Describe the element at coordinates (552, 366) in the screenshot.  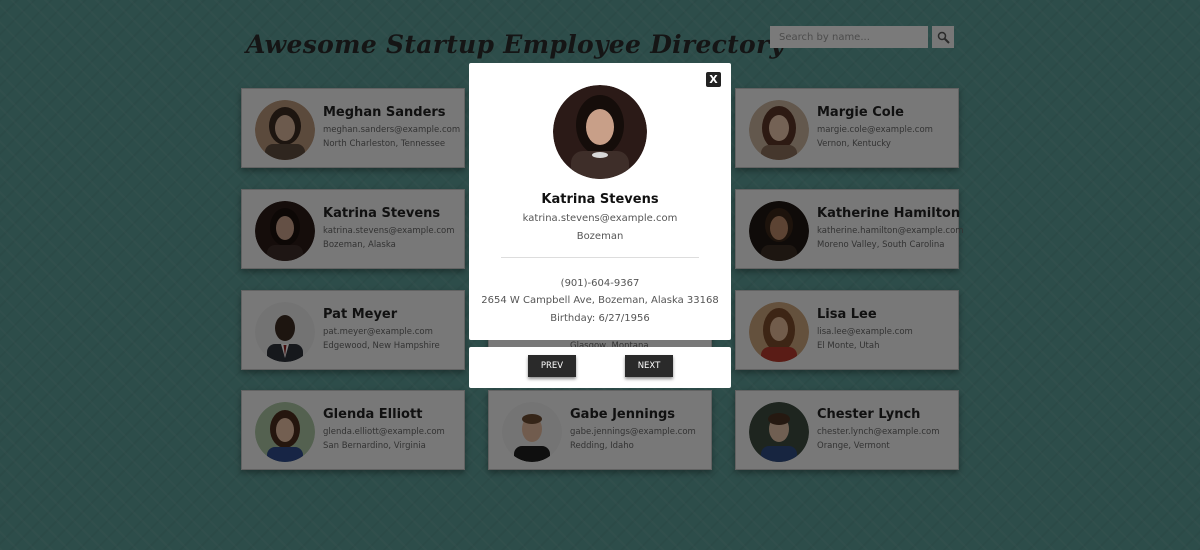
I see `prev-button: PREV` at that location.